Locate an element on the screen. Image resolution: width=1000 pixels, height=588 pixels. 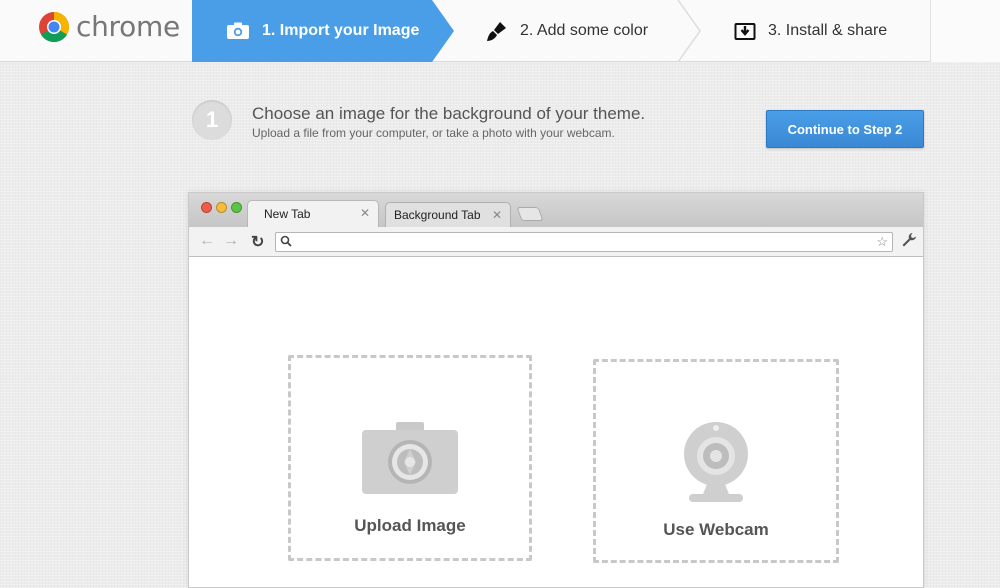
step-3-tab: 3. Install & share is located at coordinates (834, 31).